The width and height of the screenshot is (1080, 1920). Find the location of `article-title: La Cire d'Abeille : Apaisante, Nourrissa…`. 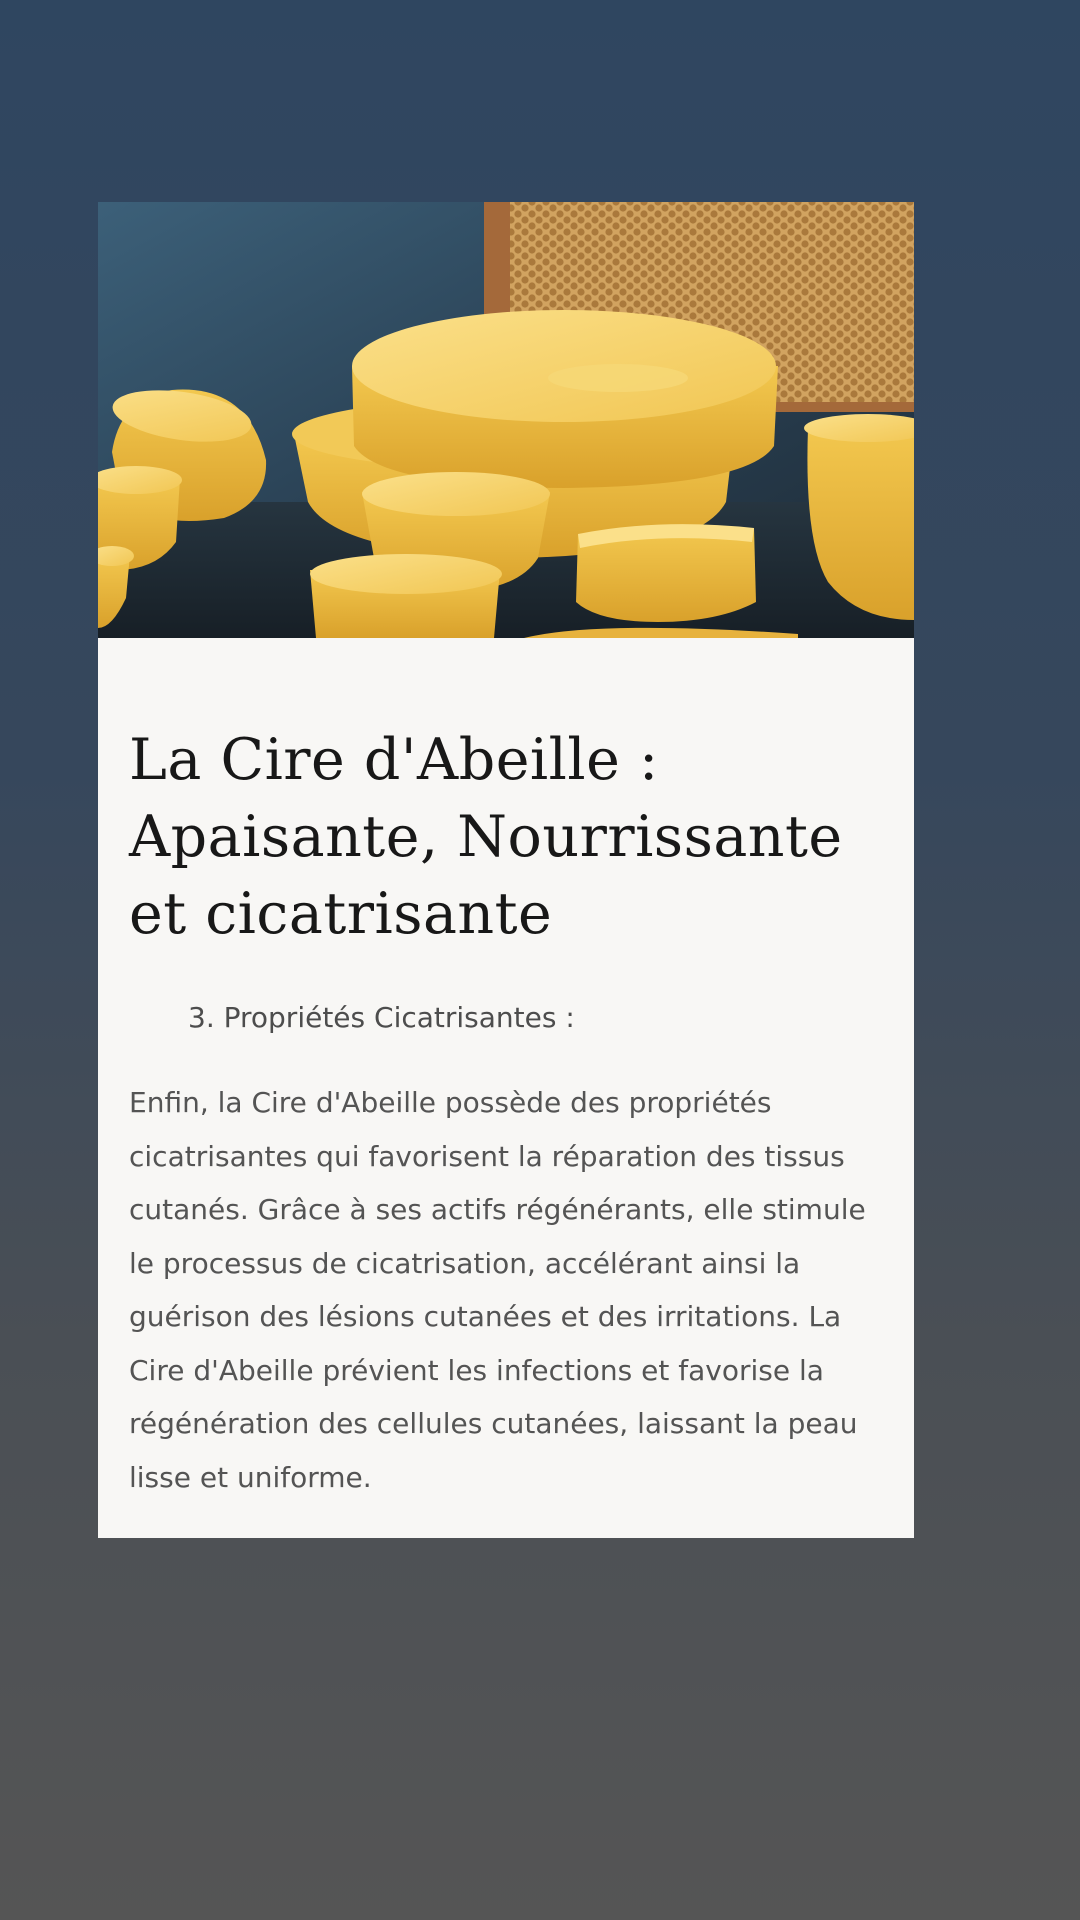

article-title: La Cire d'Abeille : Apaisante, Nourrissa… is located at coordinates (486, 837).